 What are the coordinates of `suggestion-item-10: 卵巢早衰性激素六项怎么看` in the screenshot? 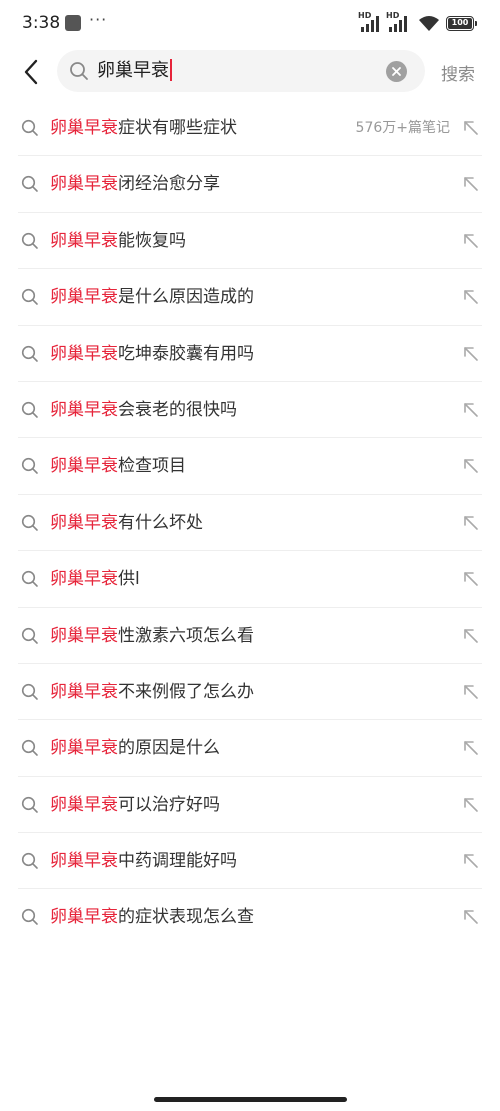 It's located at (250, 636).